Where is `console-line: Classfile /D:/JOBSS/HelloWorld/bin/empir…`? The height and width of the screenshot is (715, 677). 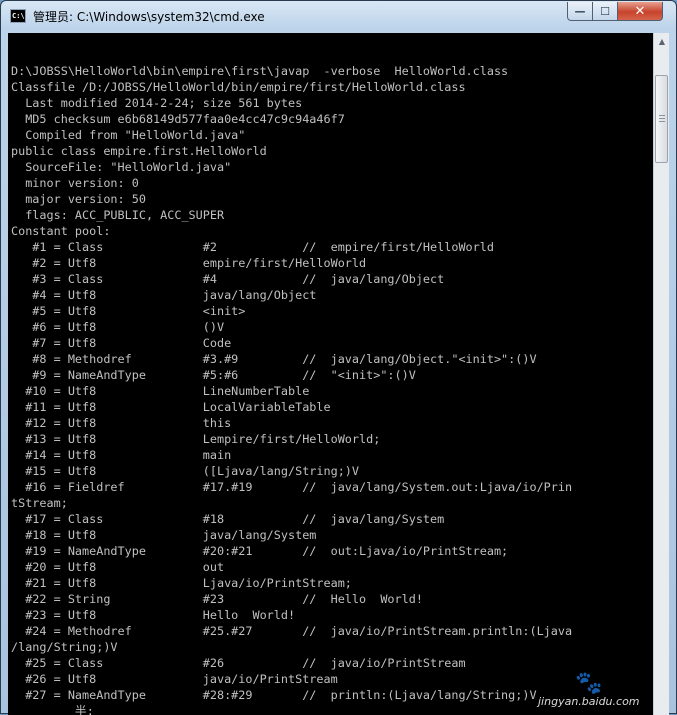
console-line: Classfile /D:/JOBSS/HelloWorld/bin/empir… is located at coordinates (238, 87).